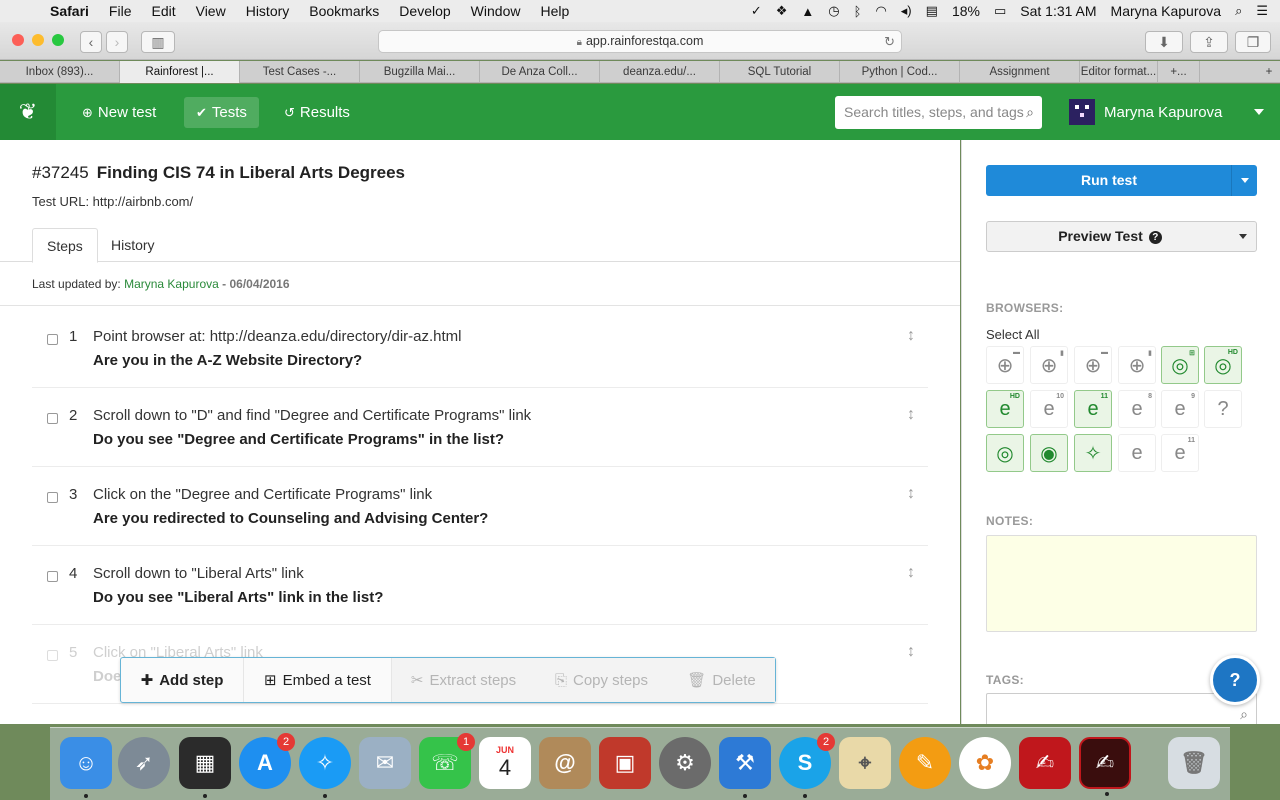  What do you see at coordinates (163, 11) in the screenshot?
I see `menu-edit: Edit` at bounding box center [163, 11].